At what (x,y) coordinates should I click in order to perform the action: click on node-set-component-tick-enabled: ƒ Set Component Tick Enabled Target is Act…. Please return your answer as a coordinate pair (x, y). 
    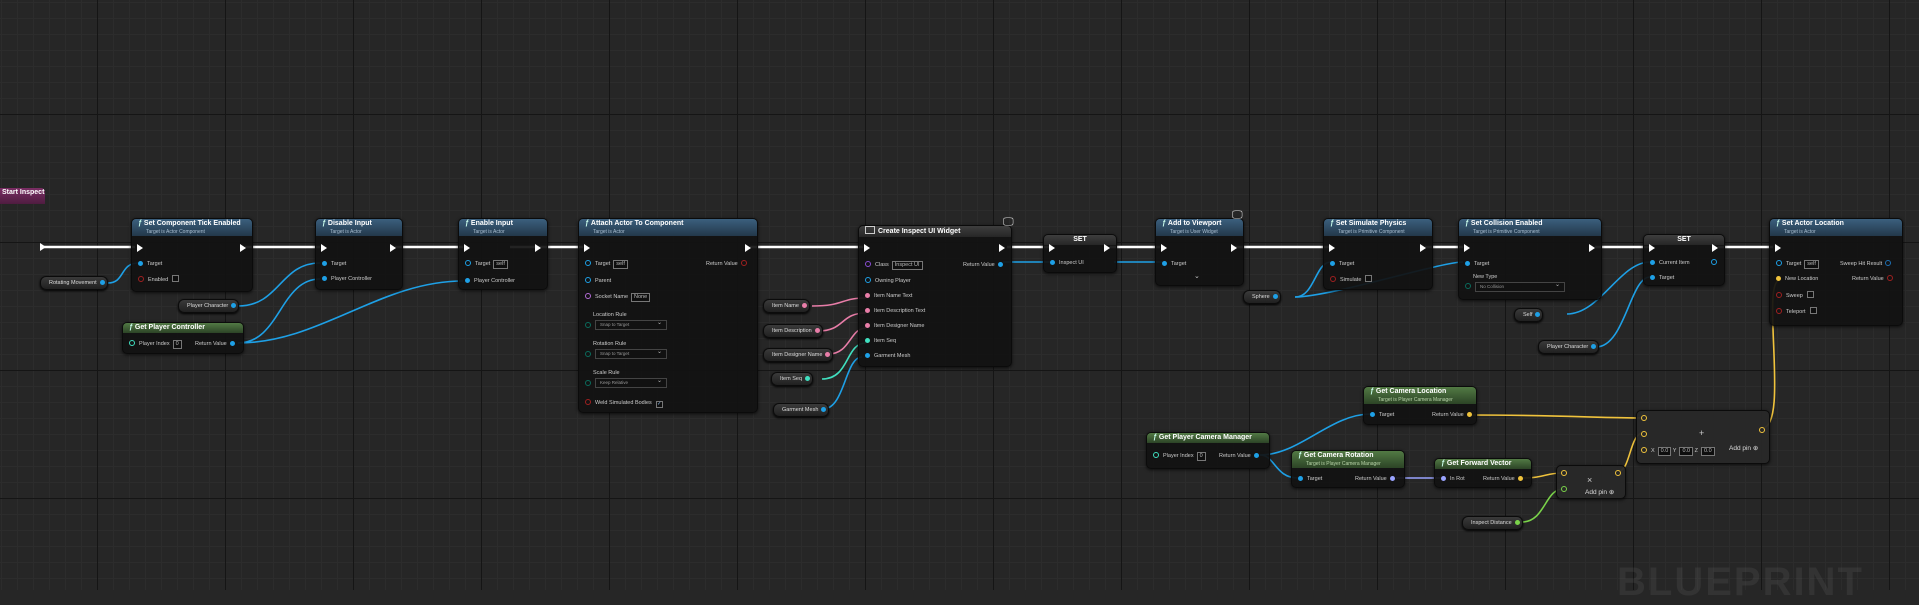
    Looking at the image, I should click on (192, 255).